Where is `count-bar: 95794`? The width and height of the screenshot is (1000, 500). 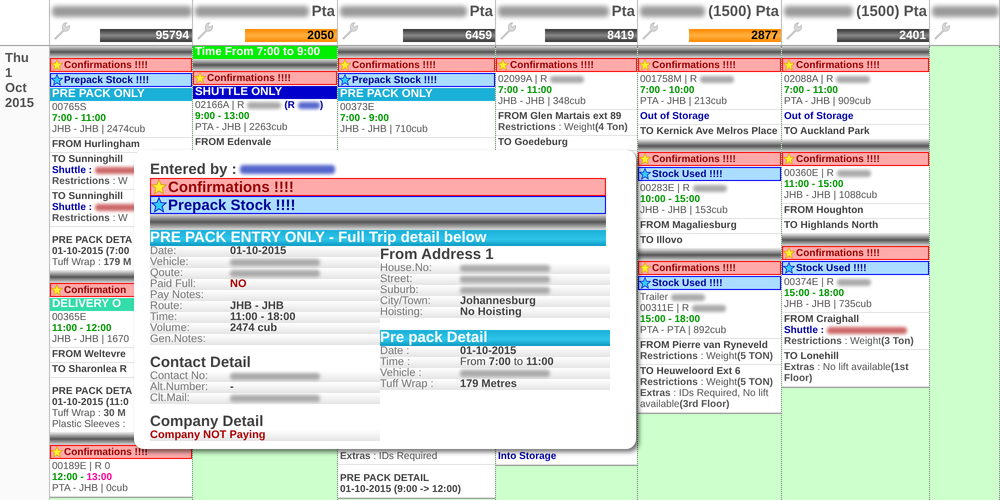 count-bar: 95794 is located at coordinates (146, 35).